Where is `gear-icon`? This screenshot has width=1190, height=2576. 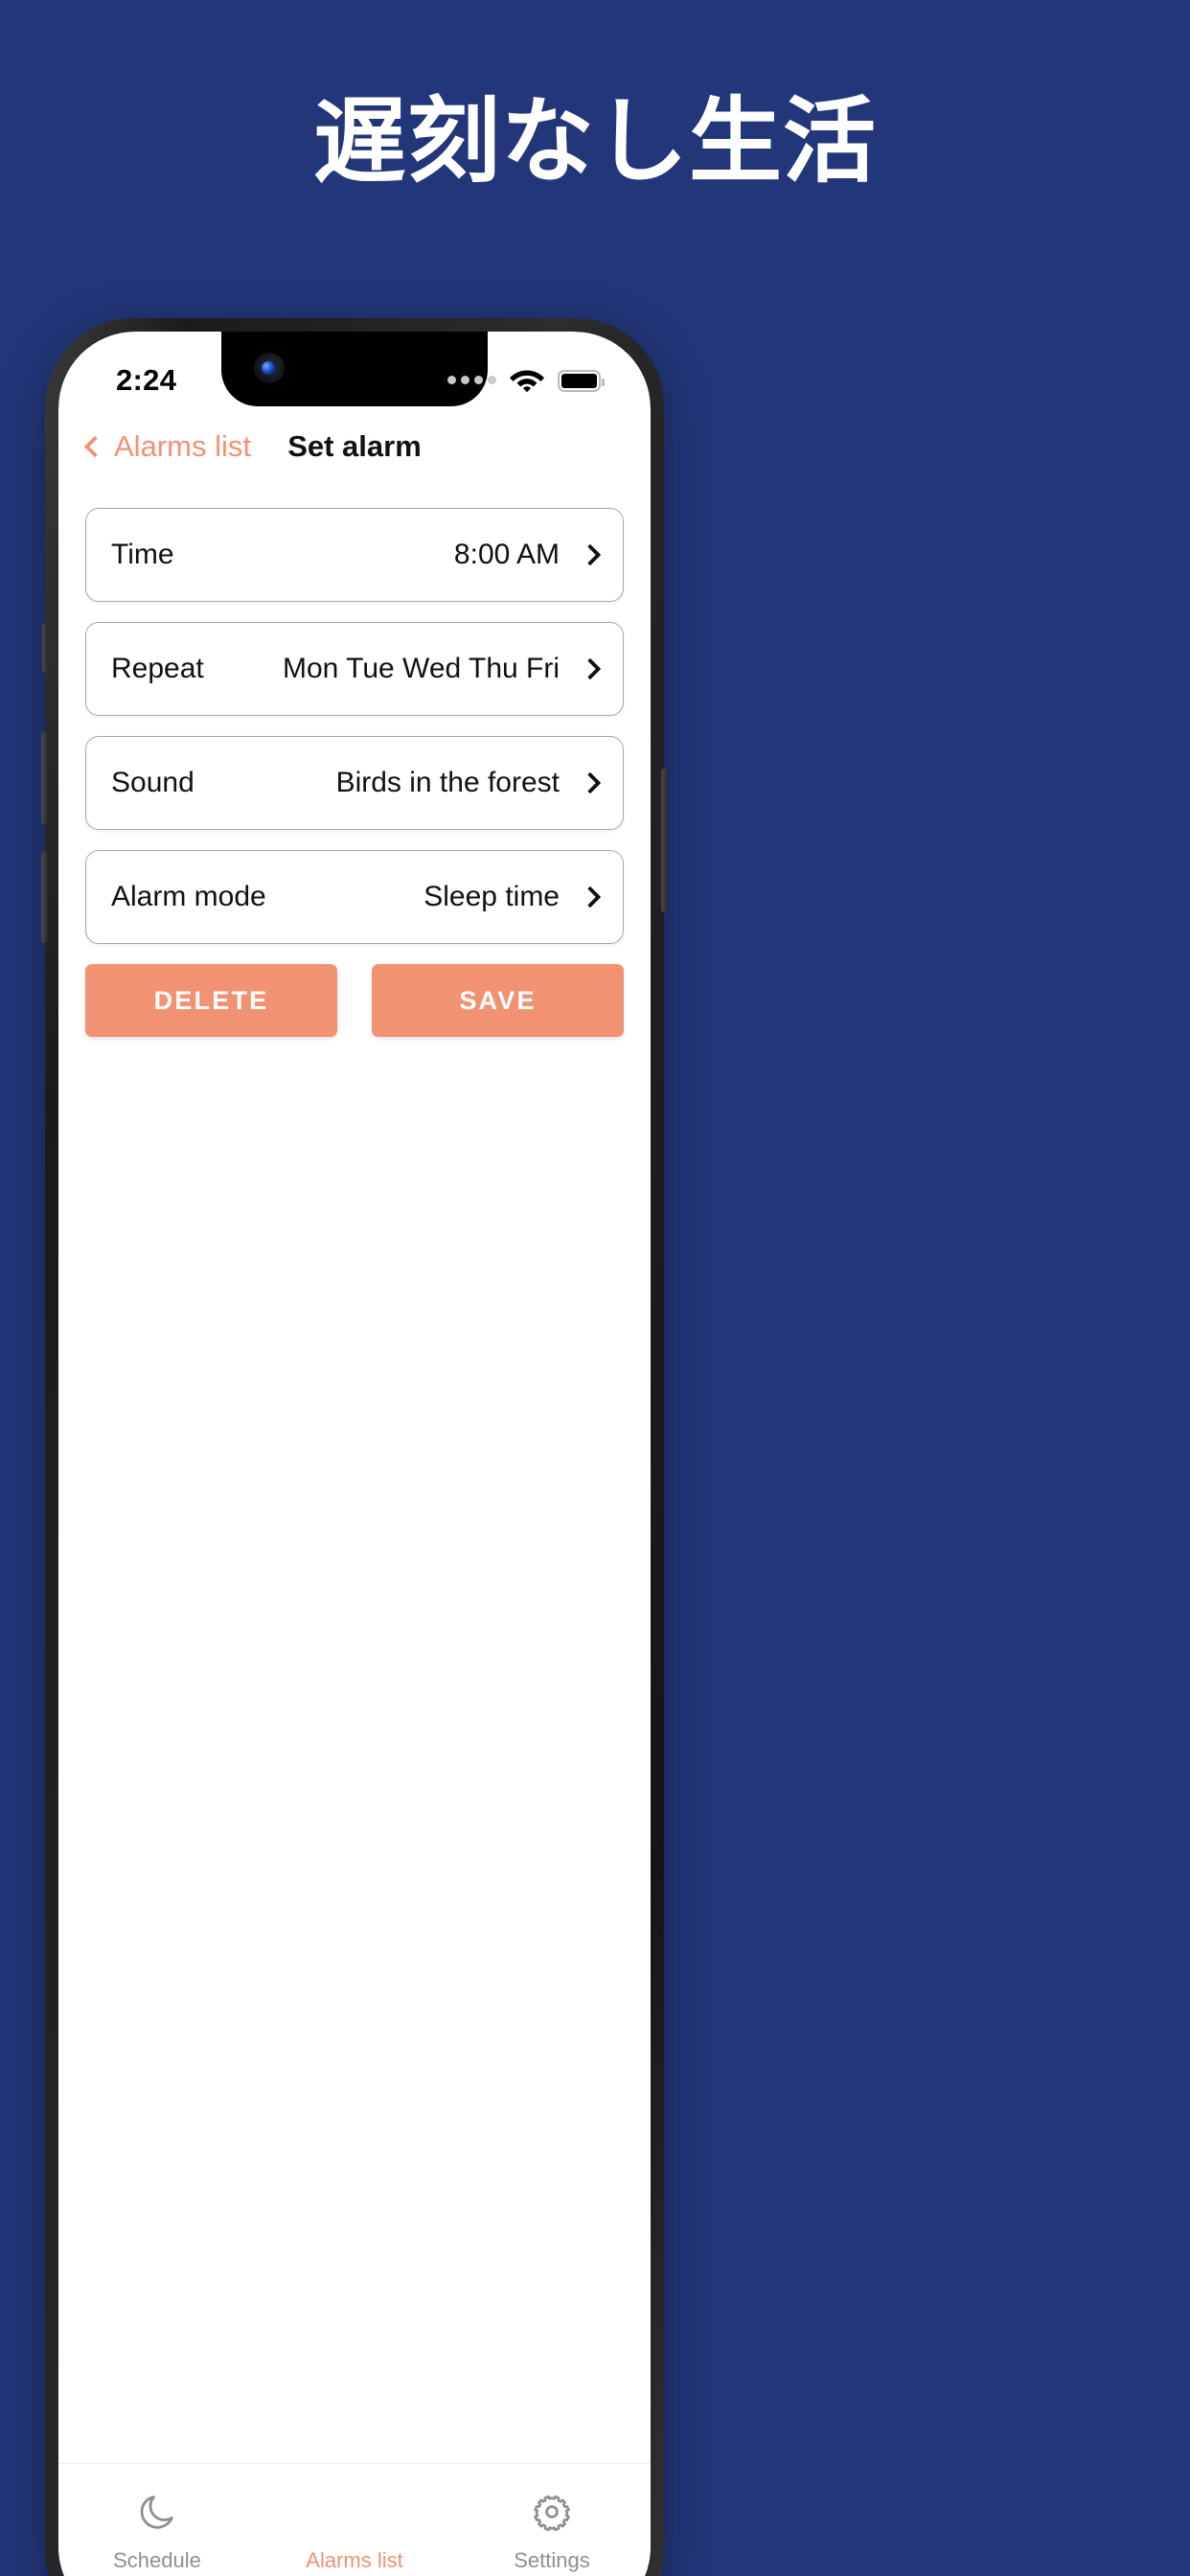 gear-icon is located at coordinates (552, 2512).